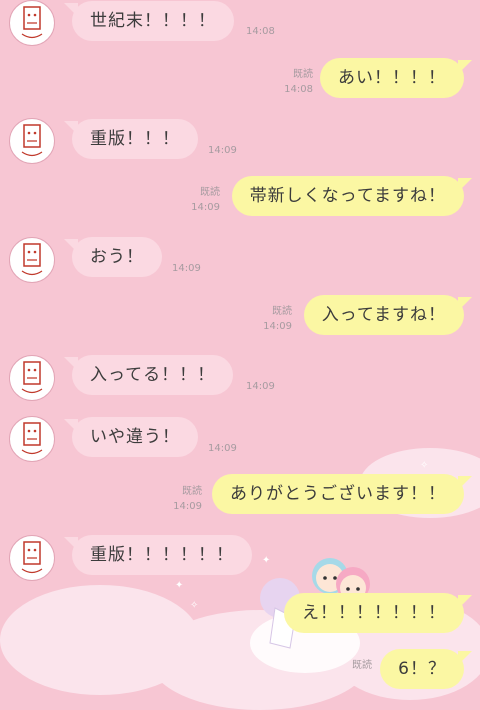 This screenshot has height=710, width=480. What do you see at coordinates (179, 585) in the screenshot?
I see `sparkle-icon: ✦` at bounding box center [179, 585].